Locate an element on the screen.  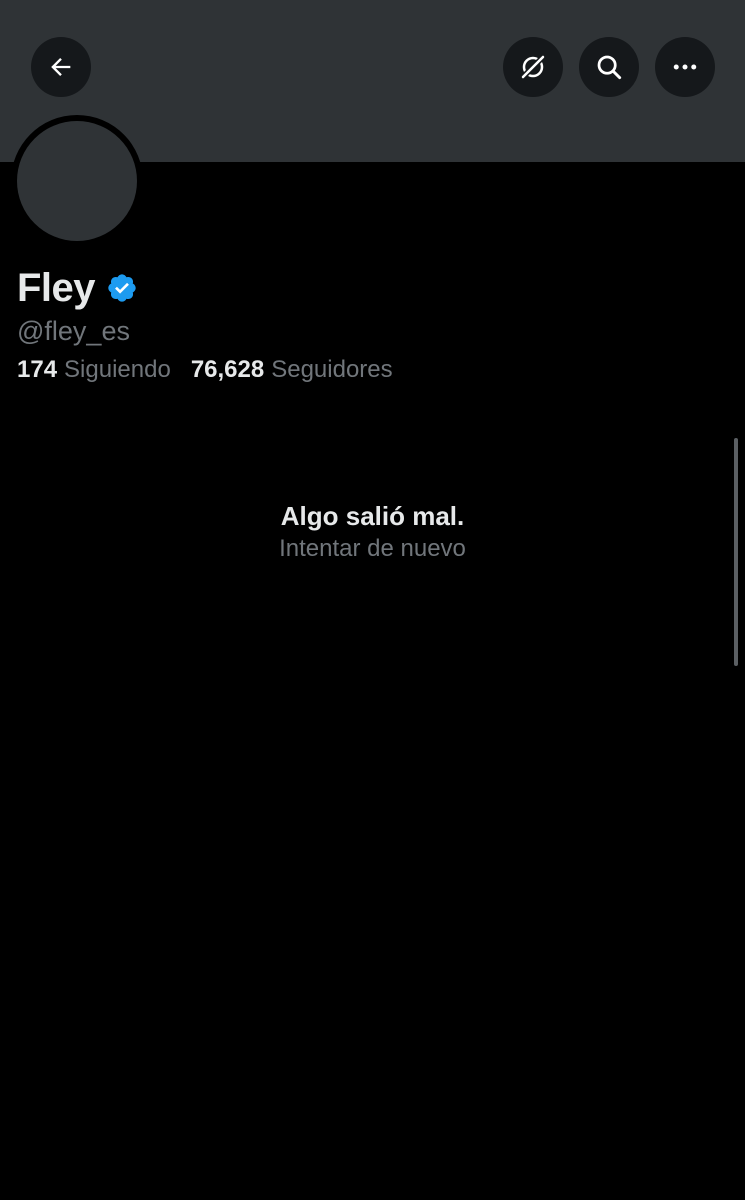
following-label: Siguiendo is located at coordinates (117, 369).